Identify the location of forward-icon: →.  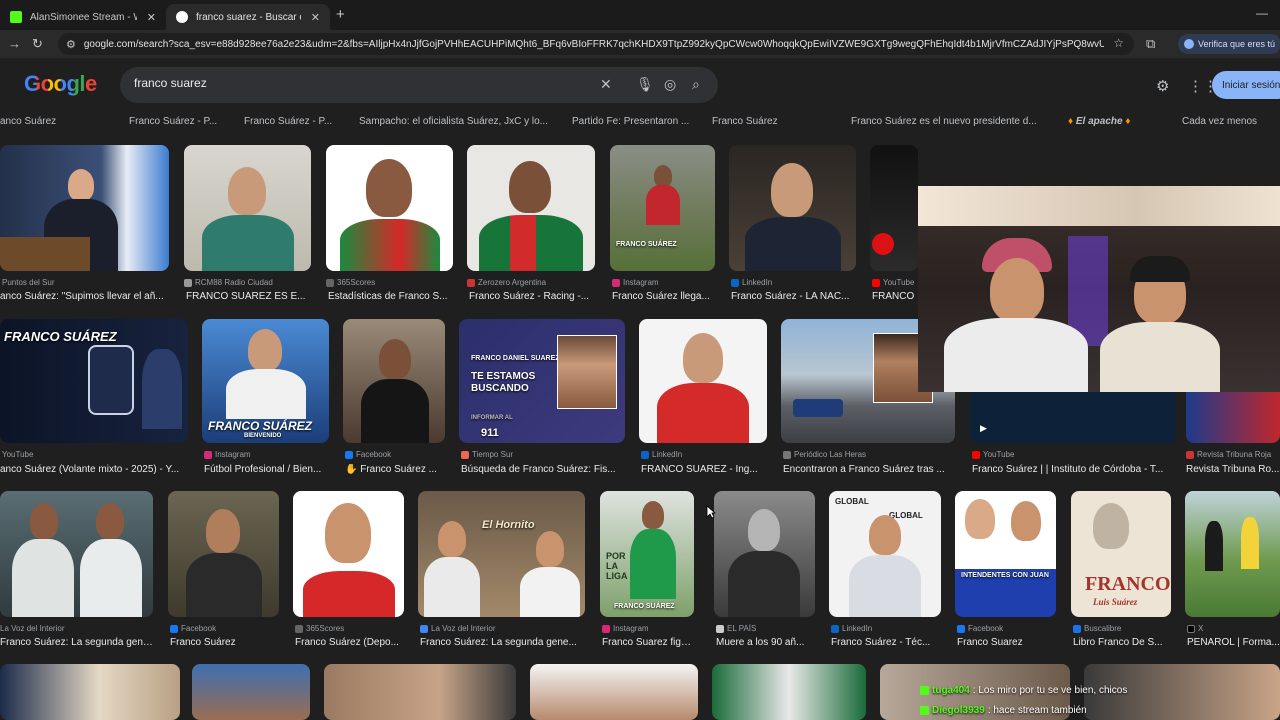
(14, 43).